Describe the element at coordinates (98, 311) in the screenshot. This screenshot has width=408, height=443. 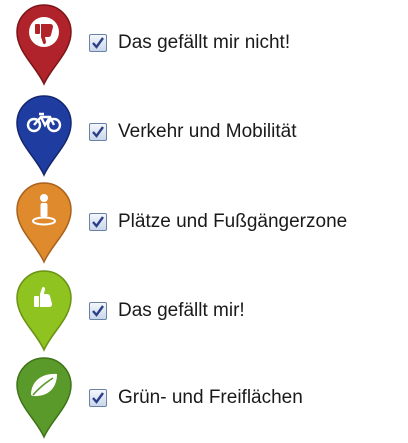
I see `checkbox-like` at that location.